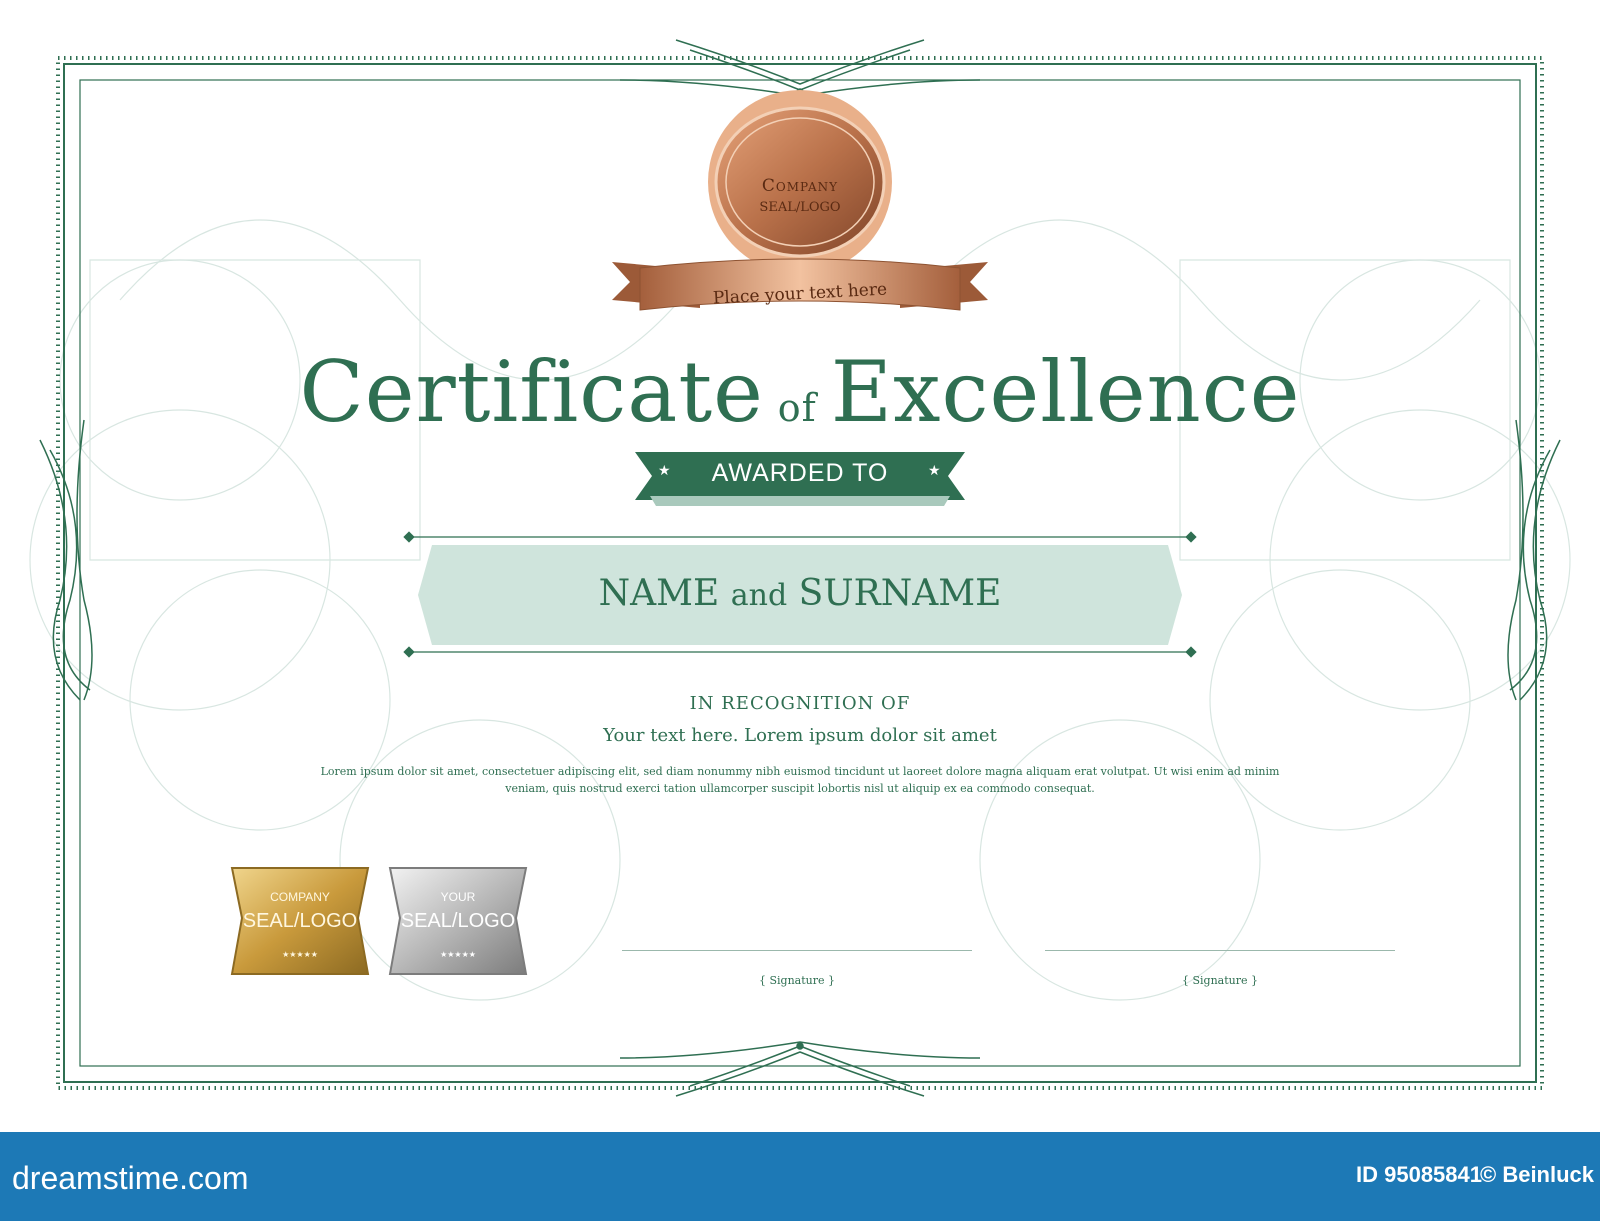  Describe the element at coordinates (800, 703) in the screenshot. I see `recognition-label: IN RECOGNITION OF` at that location.